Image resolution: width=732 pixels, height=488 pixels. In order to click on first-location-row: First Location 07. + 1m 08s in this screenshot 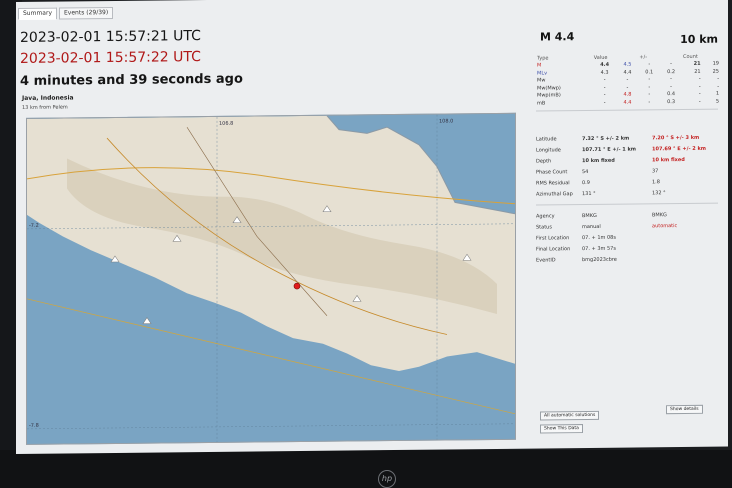, I will do `click(576, 238)`.